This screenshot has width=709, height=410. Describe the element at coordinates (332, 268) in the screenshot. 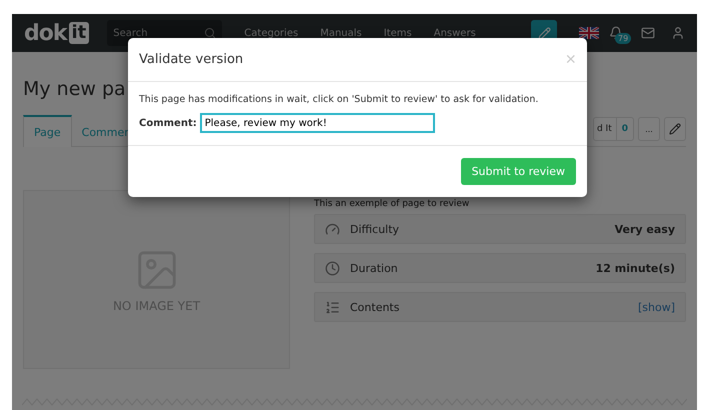

I see `clock-icon` at that location.